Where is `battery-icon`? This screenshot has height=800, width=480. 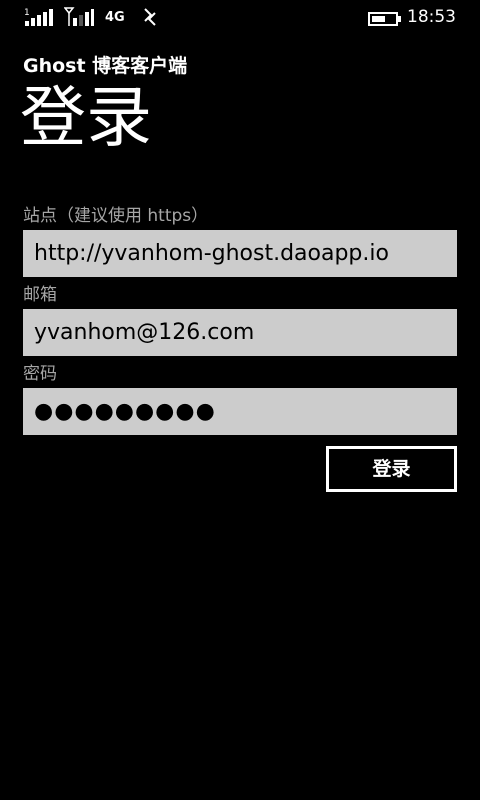 battery-icon is located at coordinates (385, 20).